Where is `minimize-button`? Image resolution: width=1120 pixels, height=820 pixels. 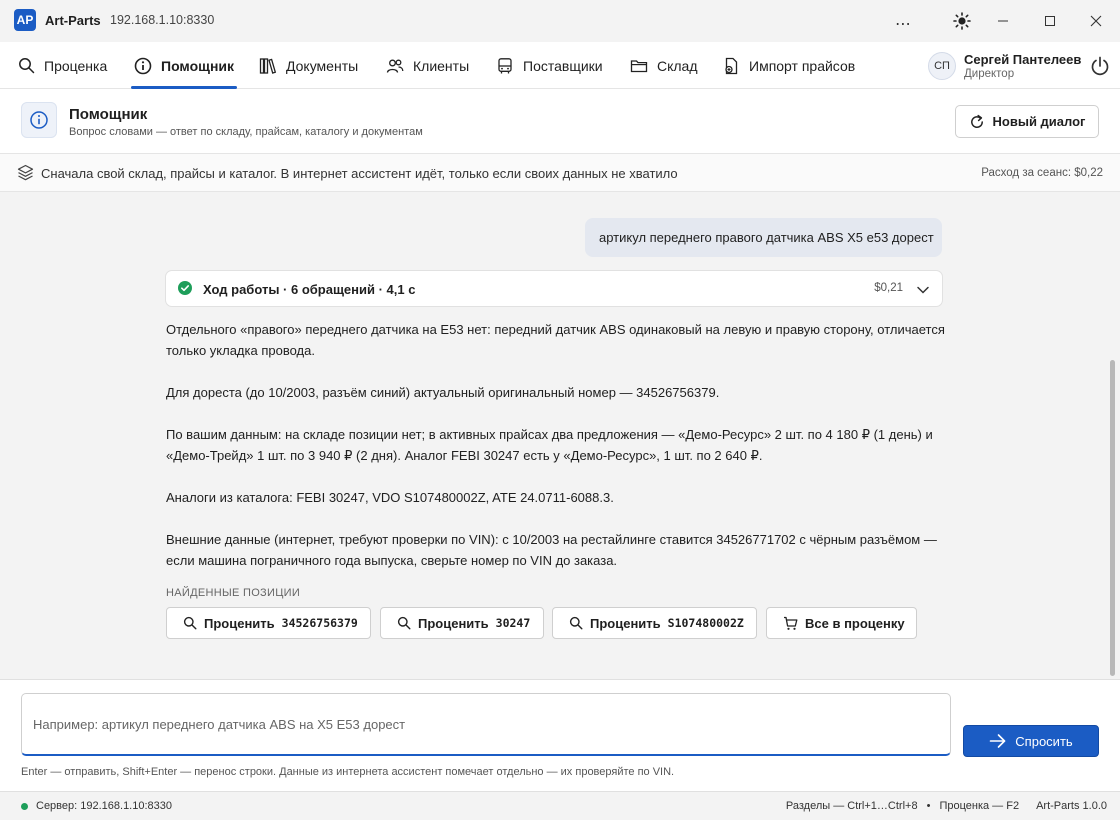
minimize-button is located at coordinates (1003, 21).